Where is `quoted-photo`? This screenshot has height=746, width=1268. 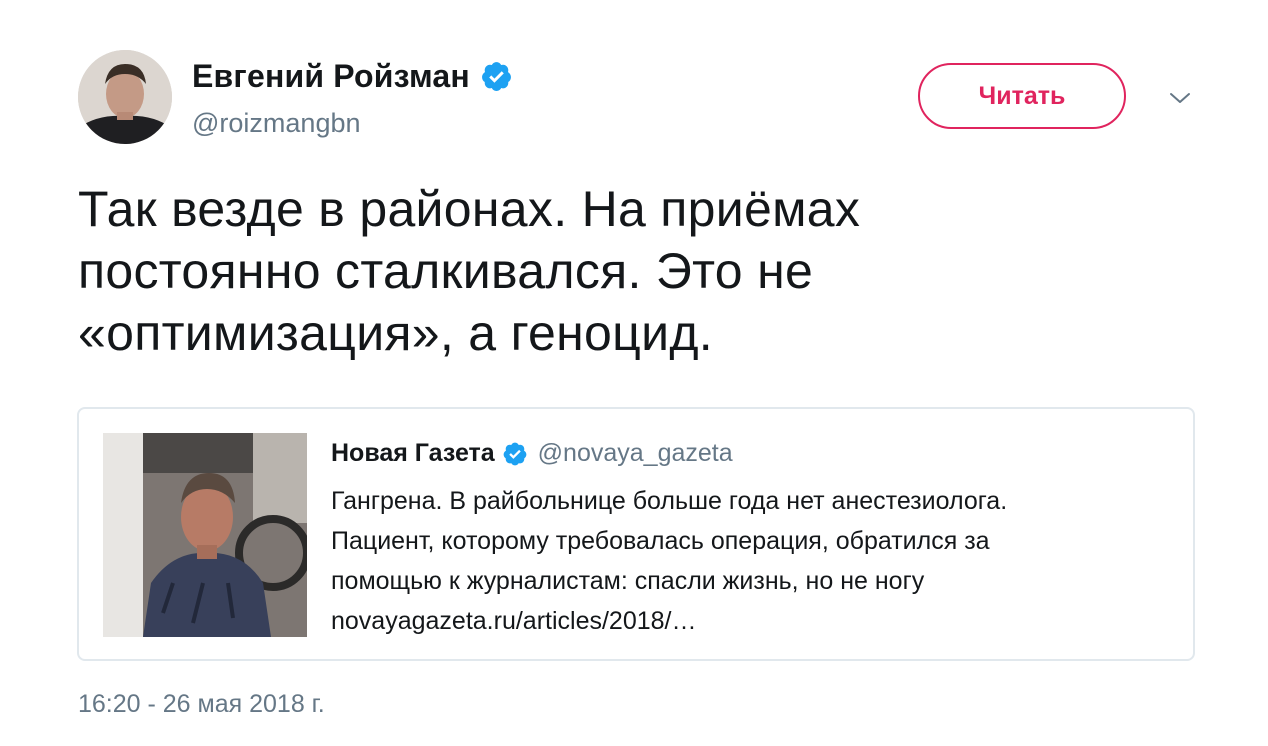
quoted-photo is located at coordinates (205, 535).